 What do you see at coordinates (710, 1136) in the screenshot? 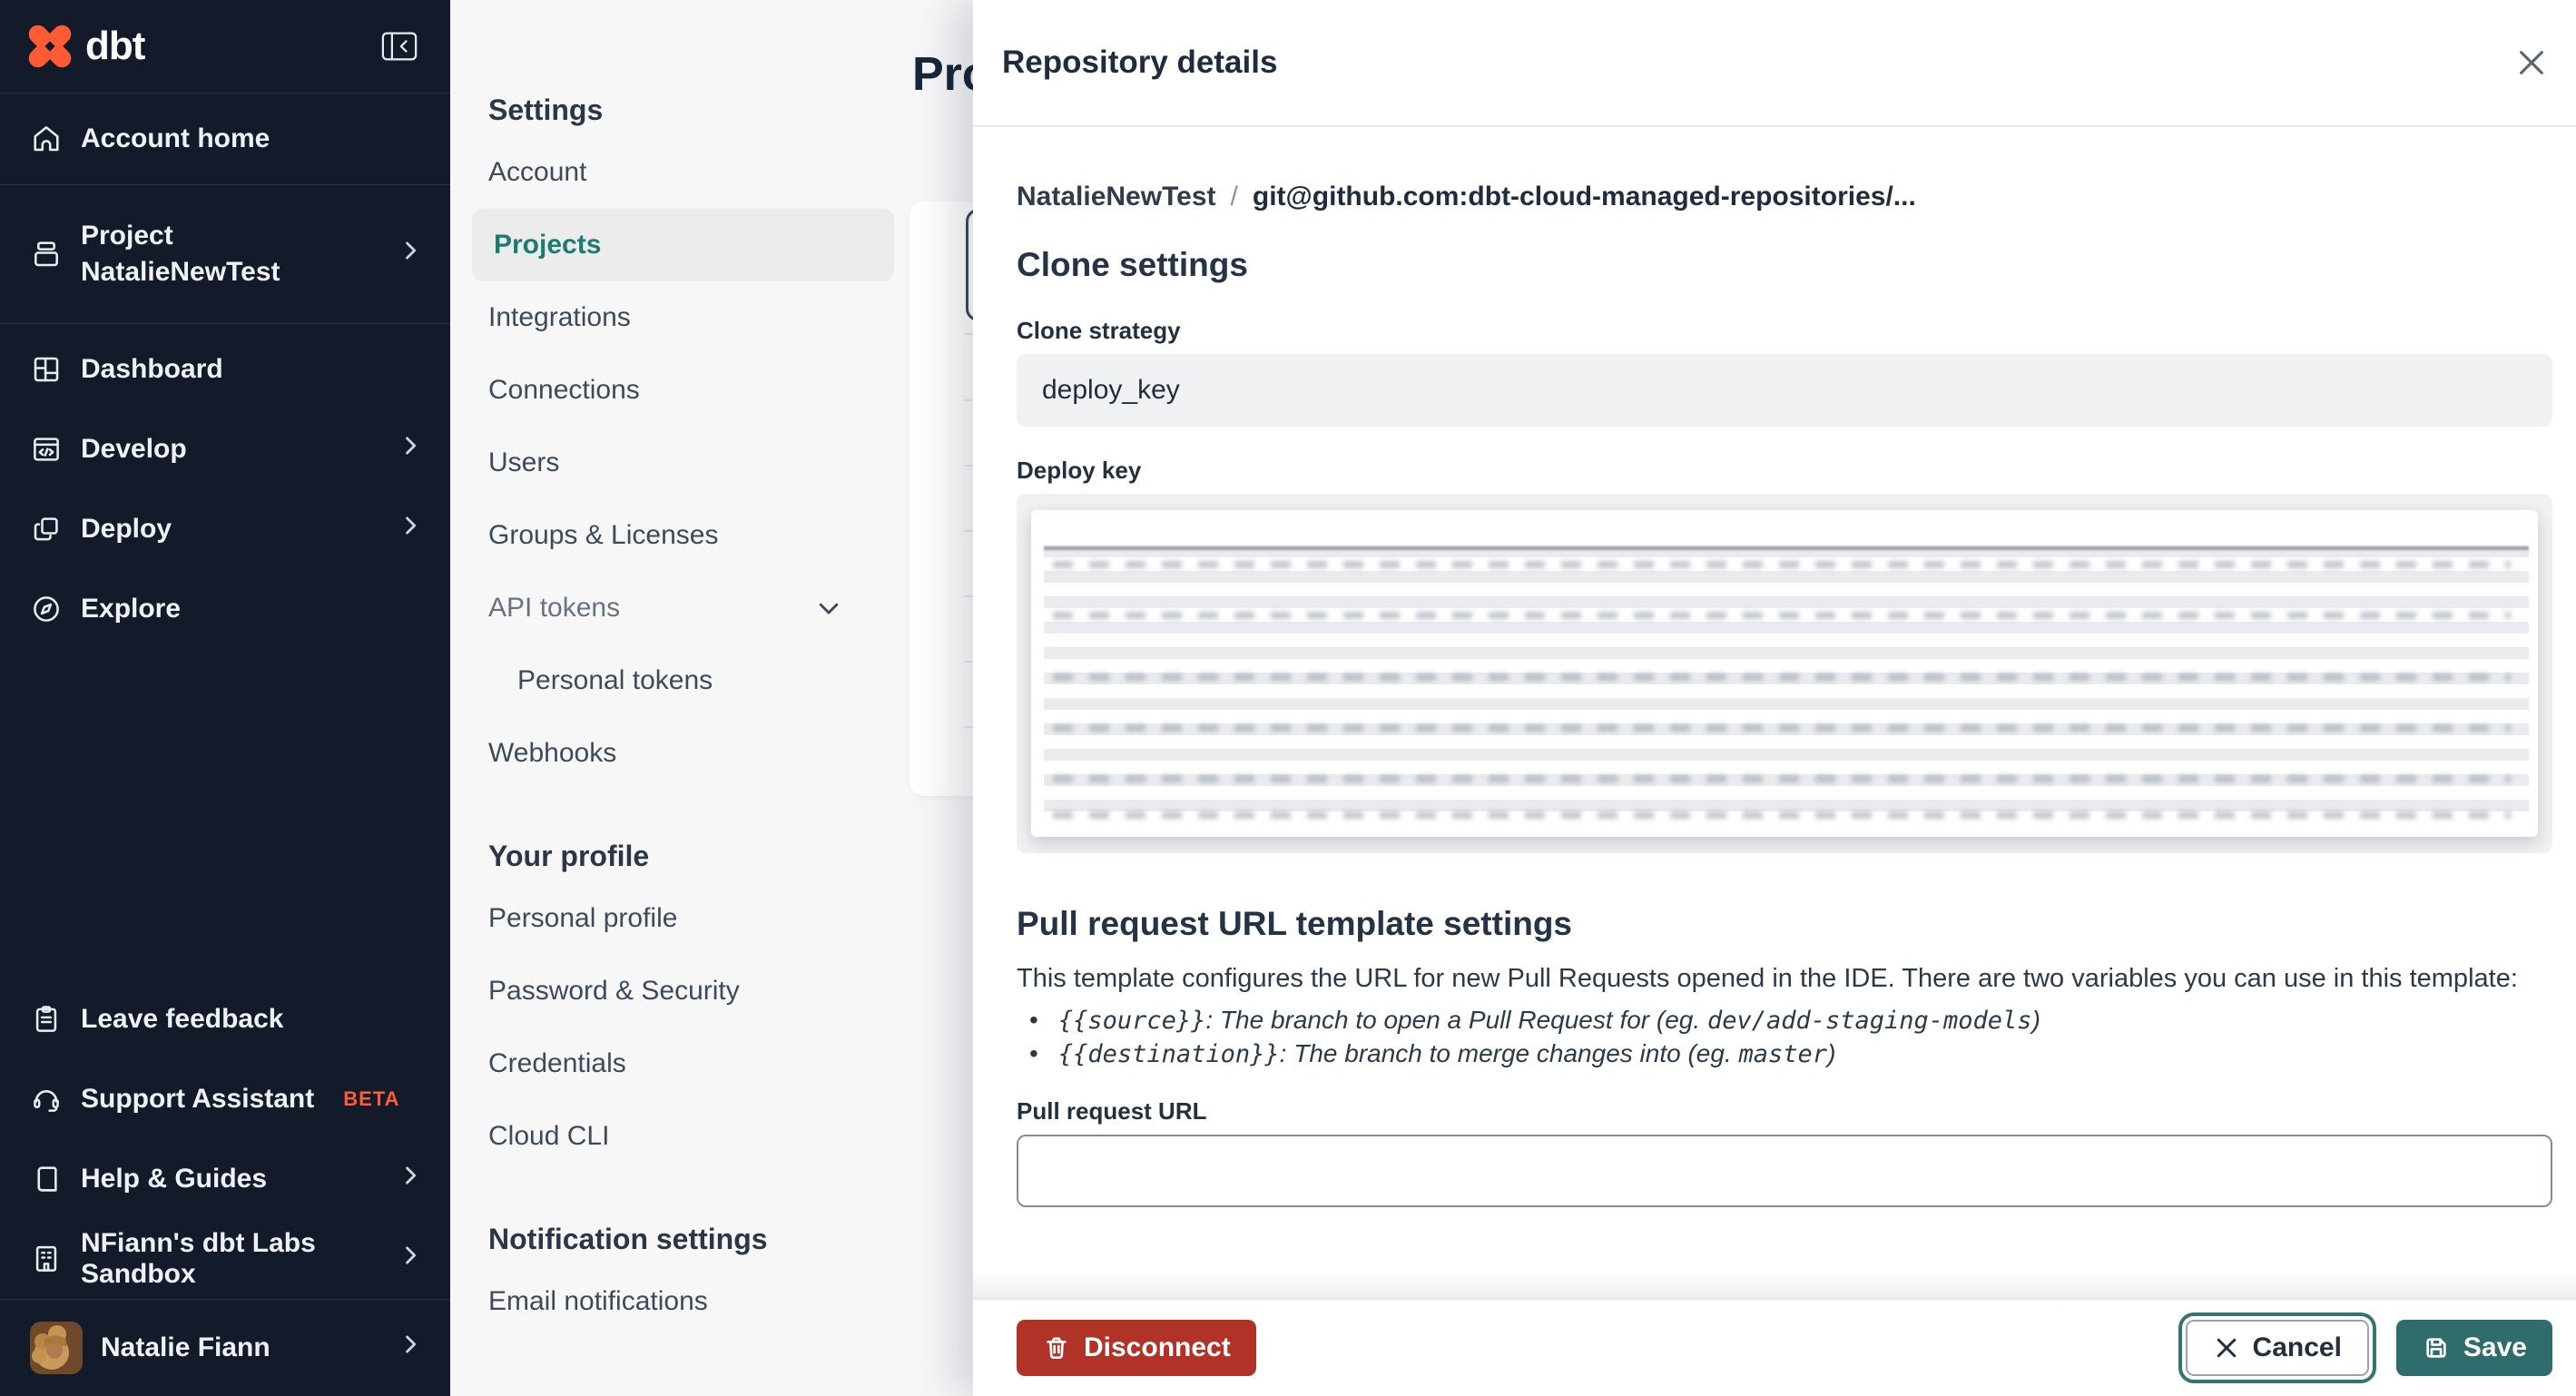
I see `settings-nav-item-cloud-cli: Cloud CLI` at bounding box center [710, 1136].